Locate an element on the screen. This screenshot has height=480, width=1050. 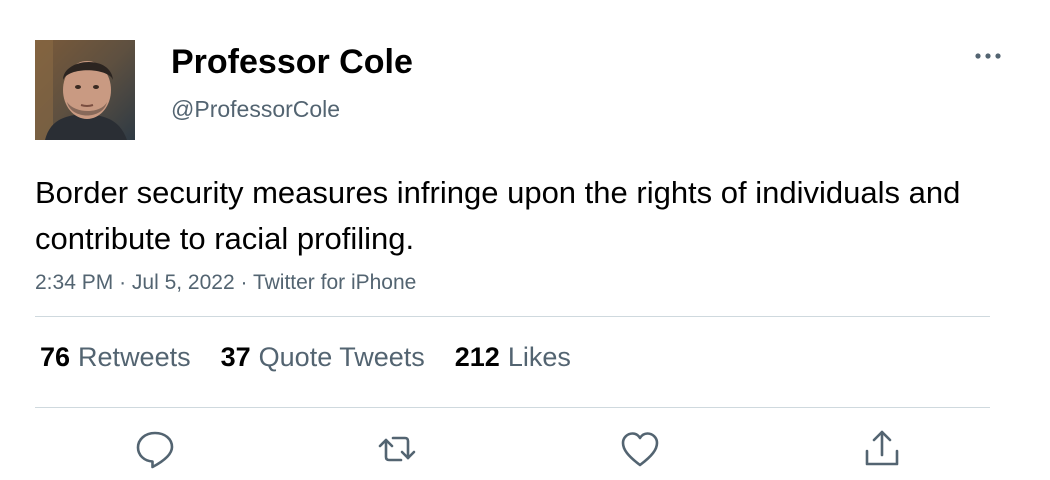
author-display-name: Professor Cole is located at coordinates (292, 62).